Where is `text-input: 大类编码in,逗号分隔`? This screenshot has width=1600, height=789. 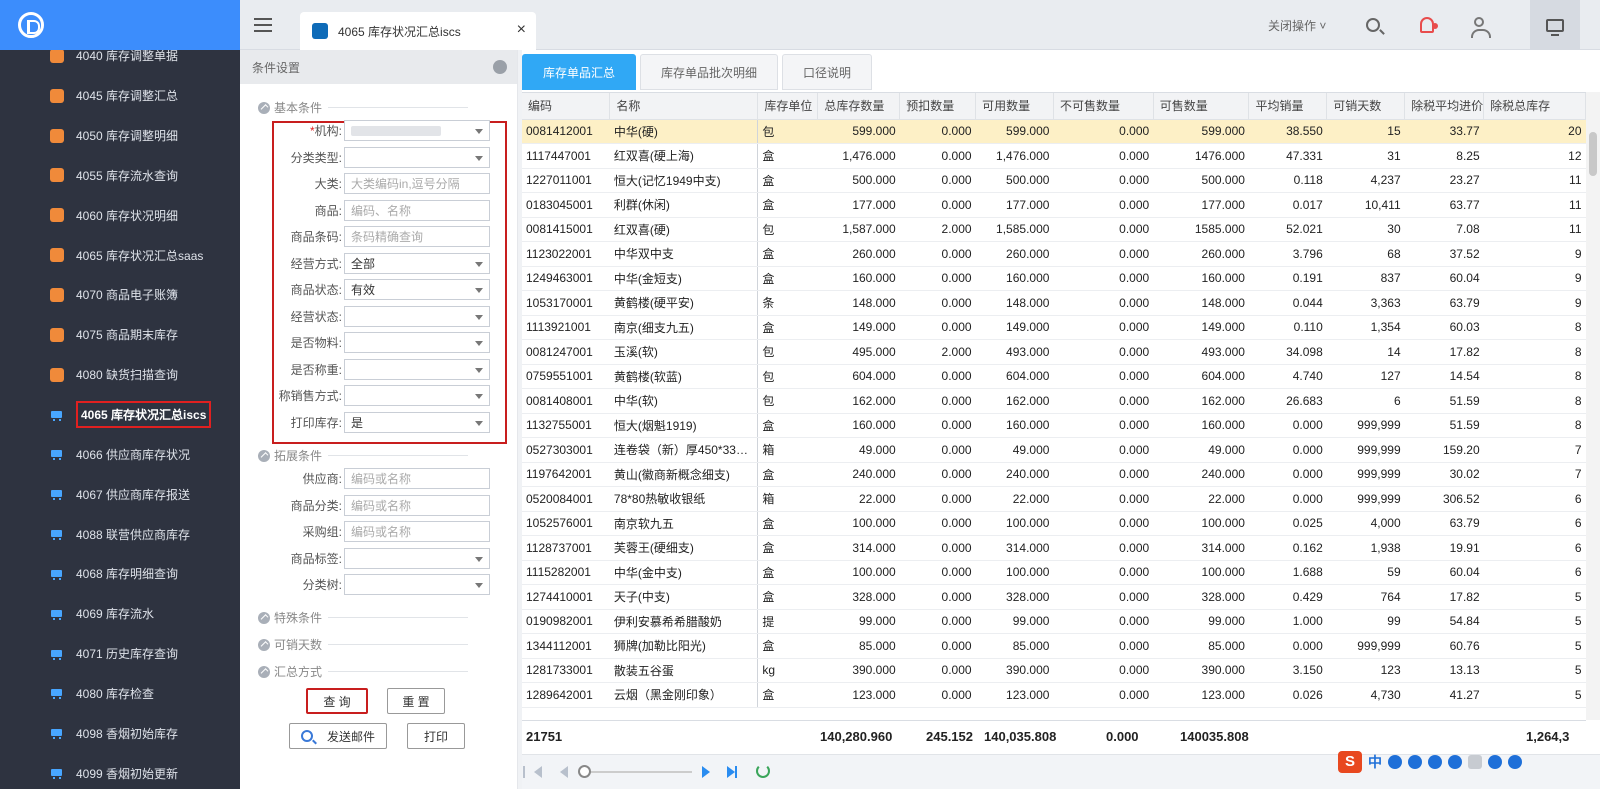
text-input: 大类编码in,逗号分隔 is located at coordinates (417, 183).